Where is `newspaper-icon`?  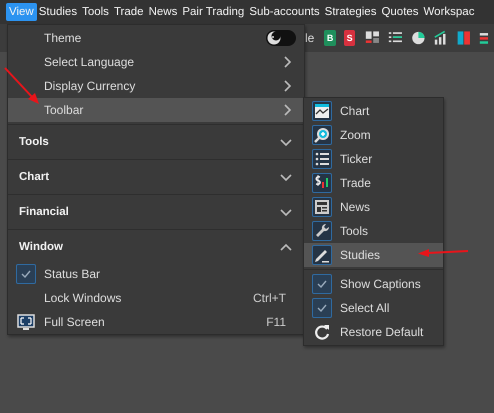 newspaper-icon is located at coordinates (322, 207).